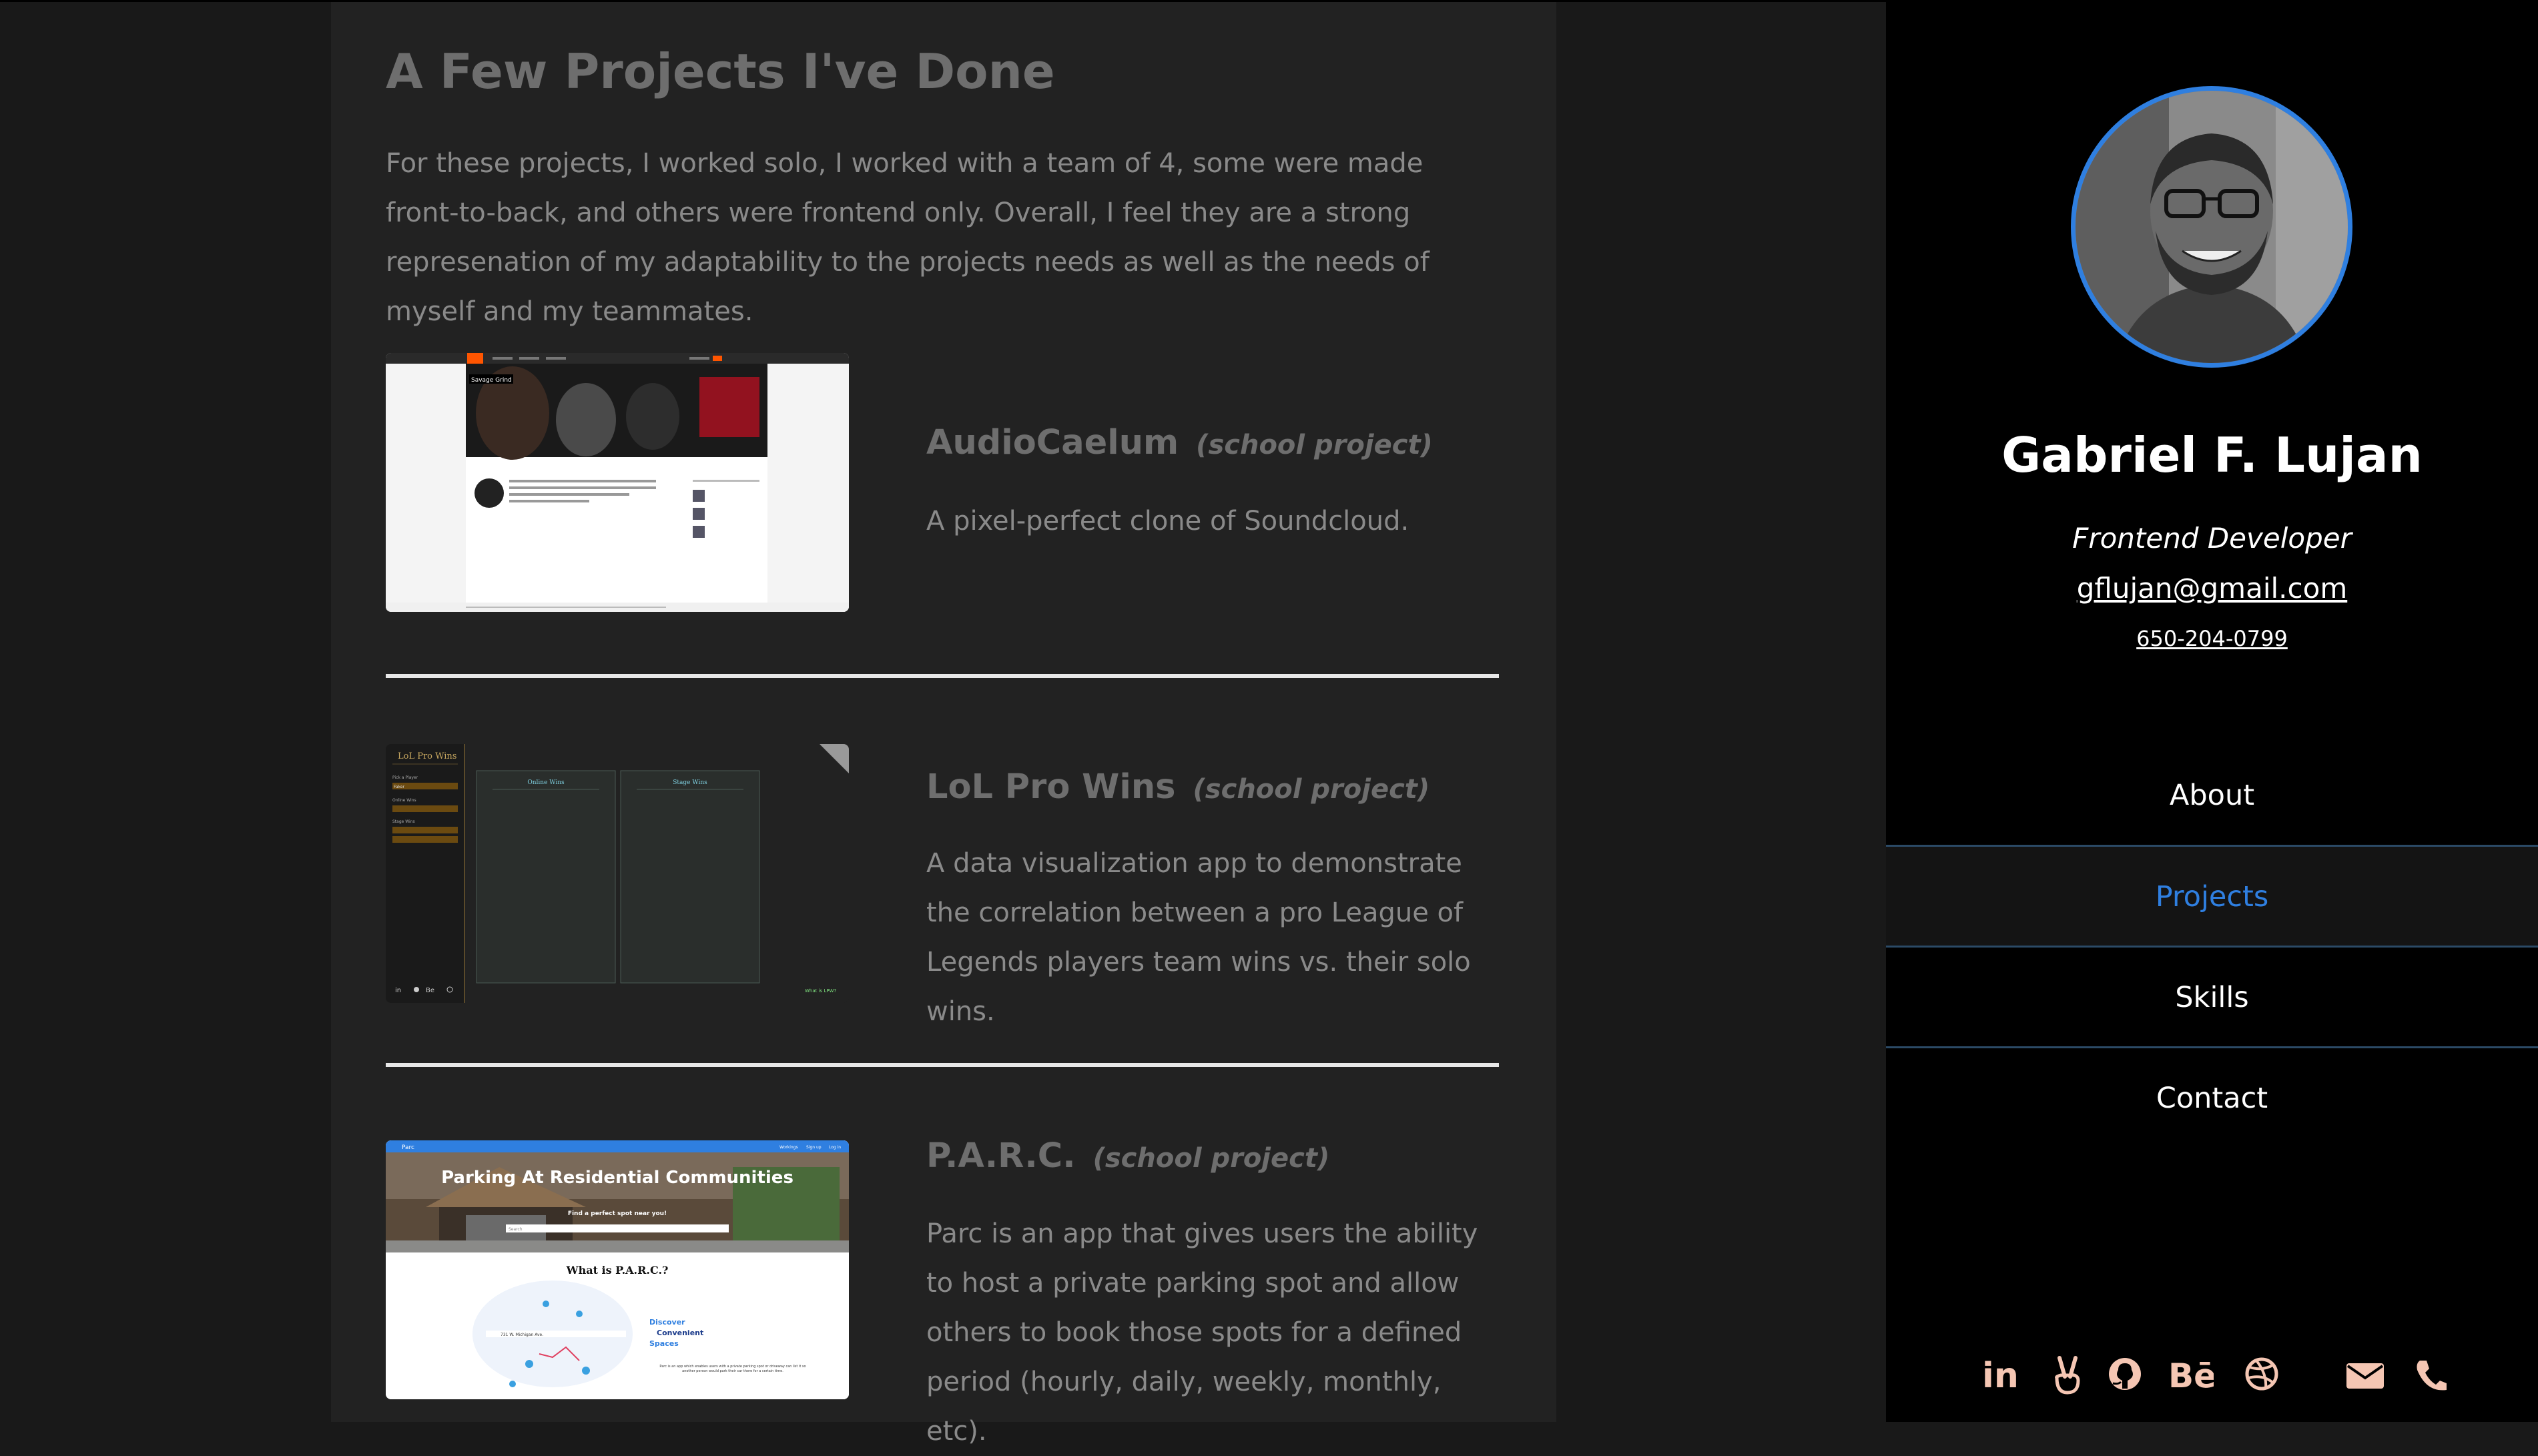 Image resolution: width=2538 pixels, height=1456 pixels. Describe the element at coordinates (427, 756) in the screenshot. I see `lol-thumb-brand: LoL Pro Wins` at that location.